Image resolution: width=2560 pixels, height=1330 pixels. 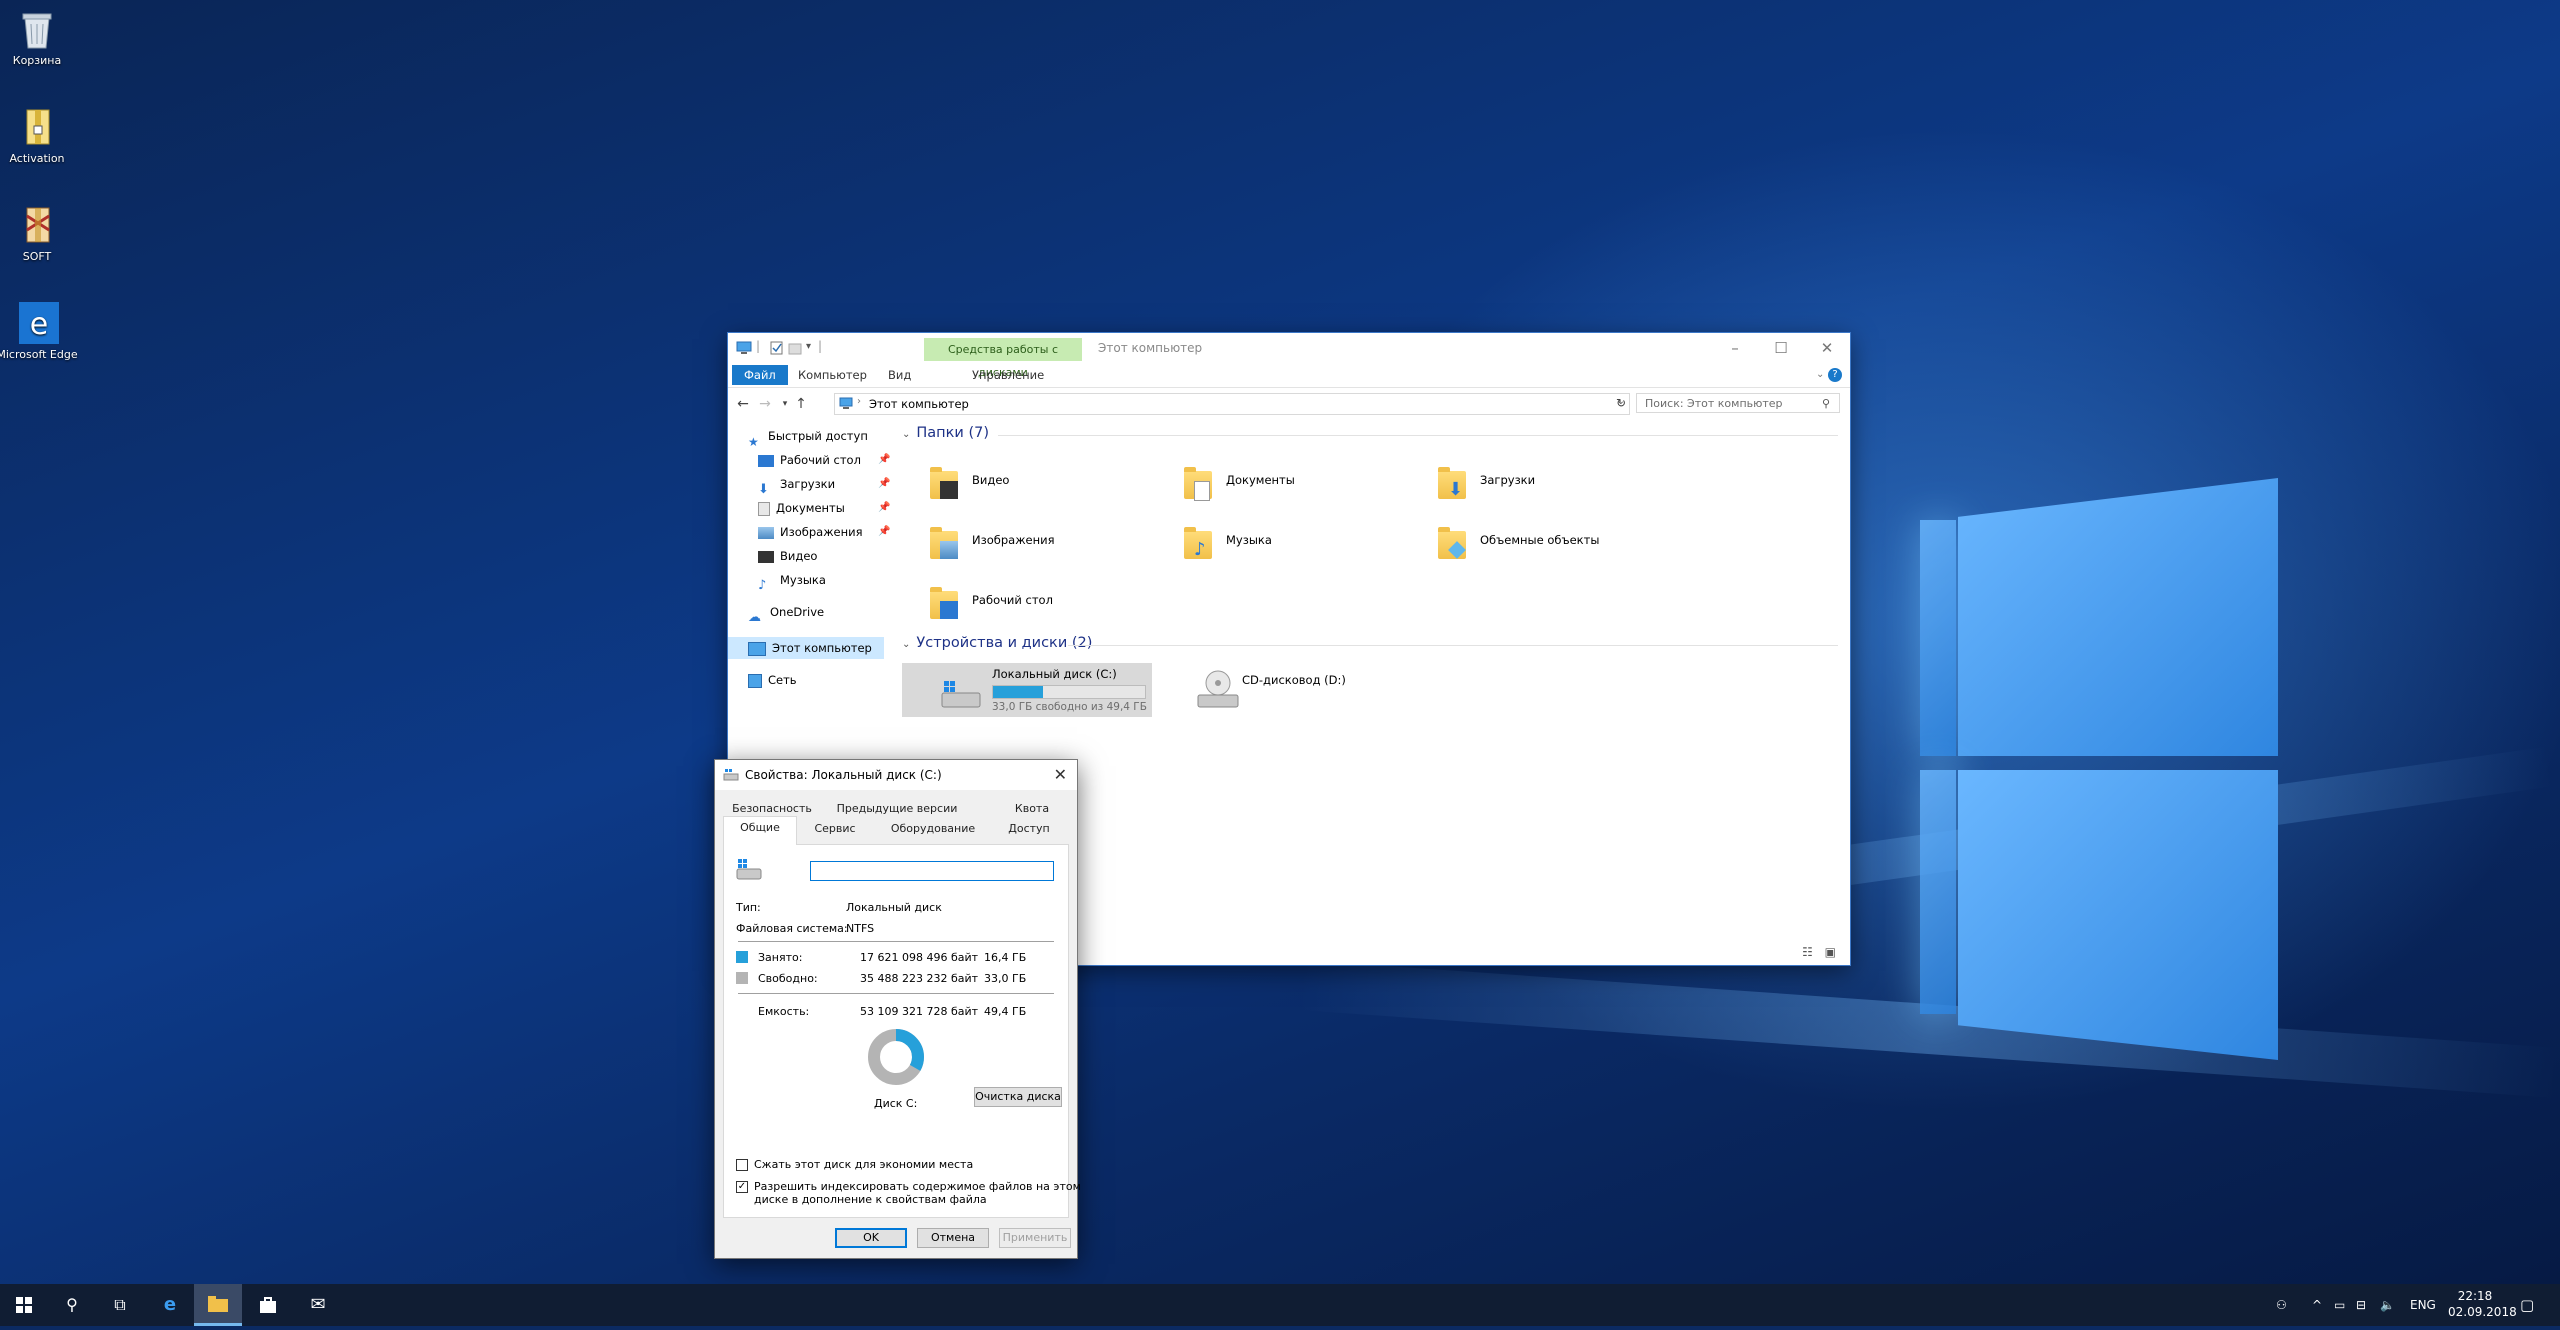 What do you see at coordinates (72, 1305) in the screenshot?
I see `search-icon: ⚲` at bounding box center [72, 1305].